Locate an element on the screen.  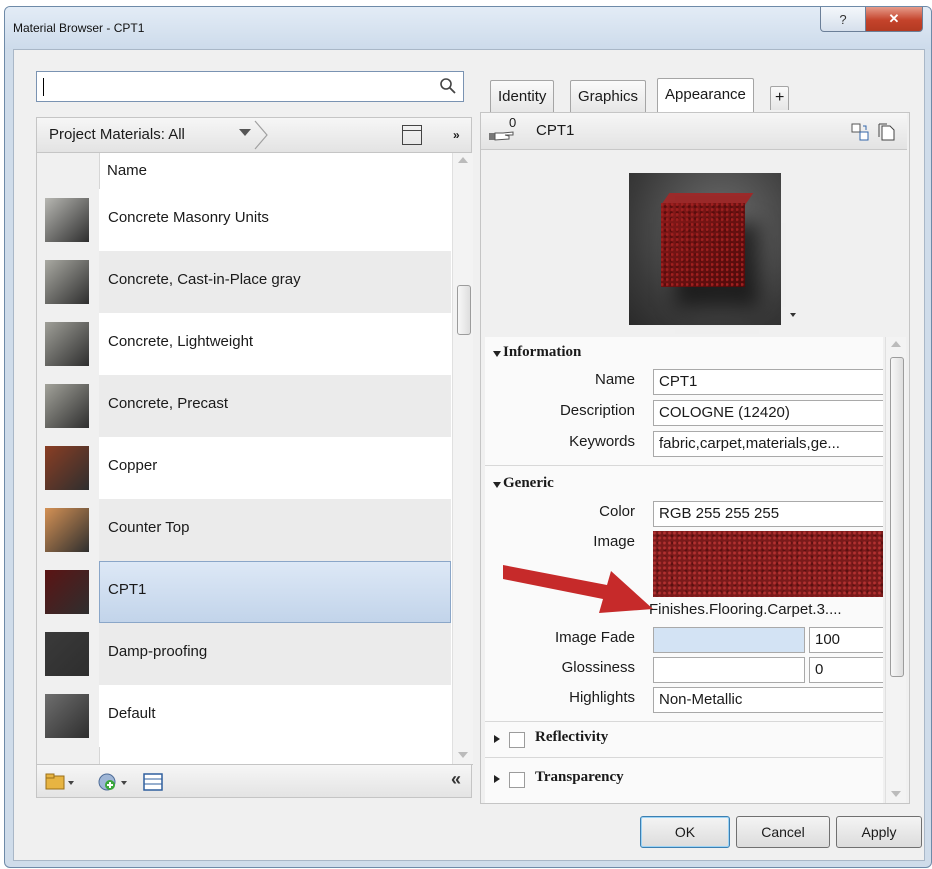
reflectivity-checkbox is located at coordinates (517, 740).